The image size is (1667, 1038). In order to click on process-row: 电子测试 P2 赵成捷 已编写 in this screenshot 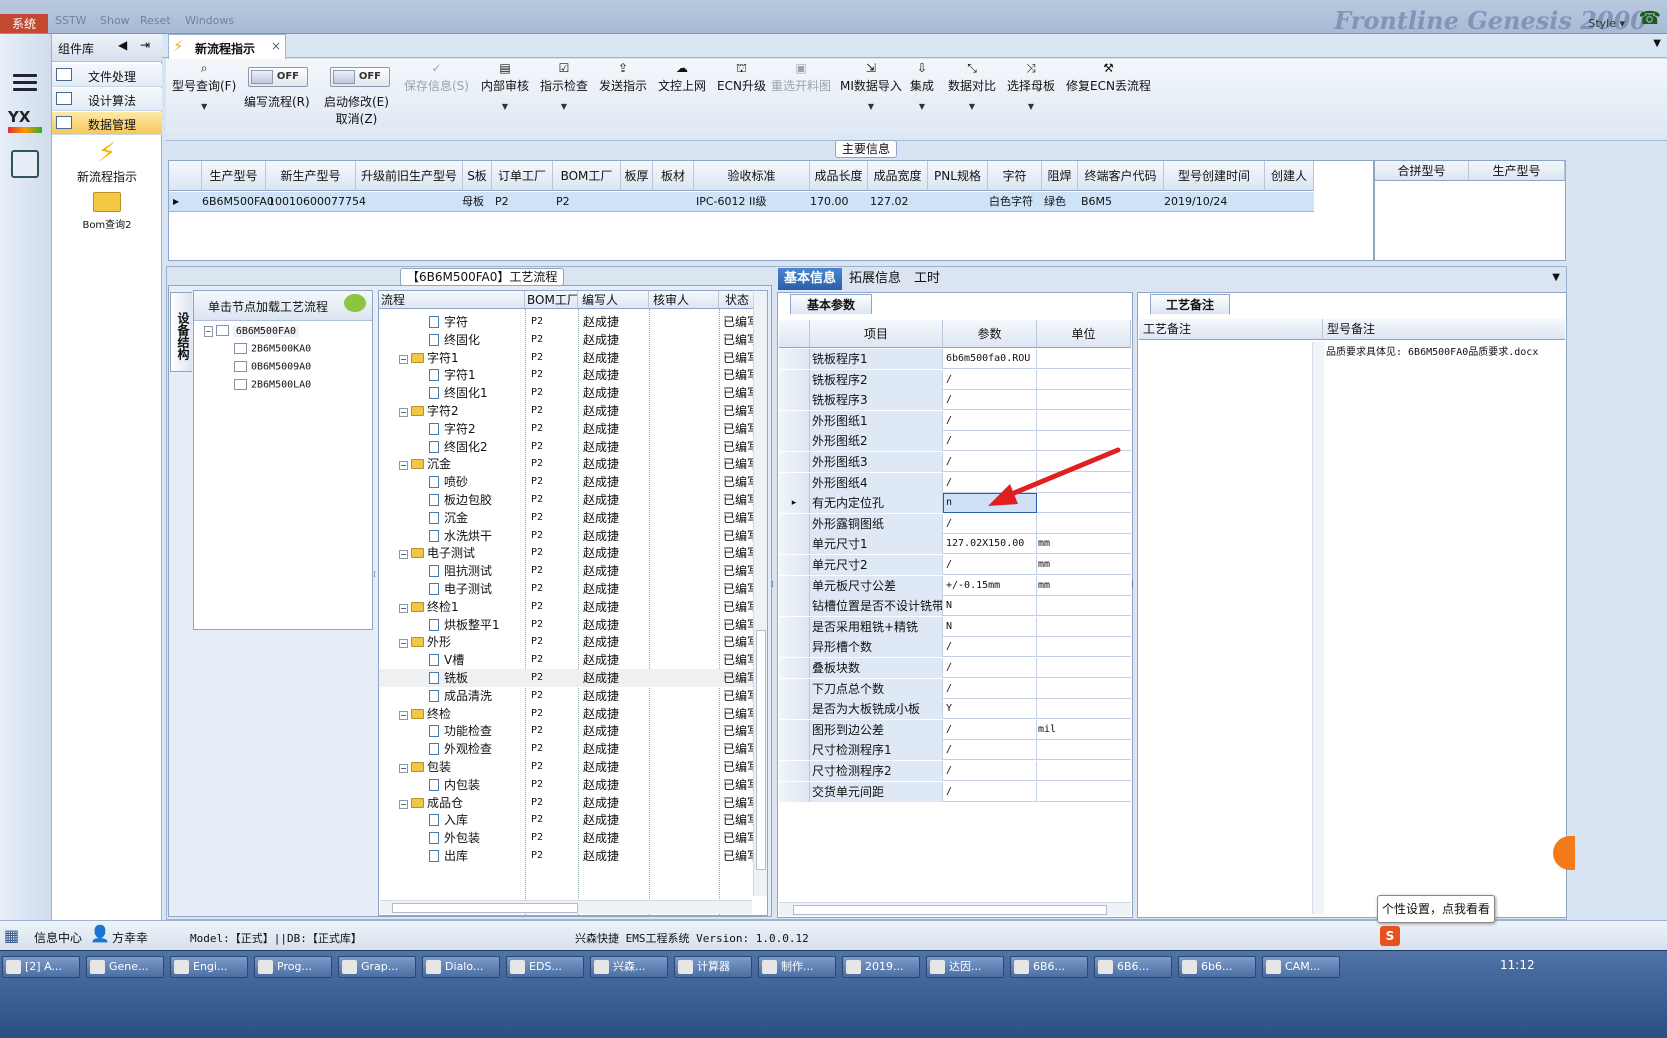, I will do `click(569, 589)`.